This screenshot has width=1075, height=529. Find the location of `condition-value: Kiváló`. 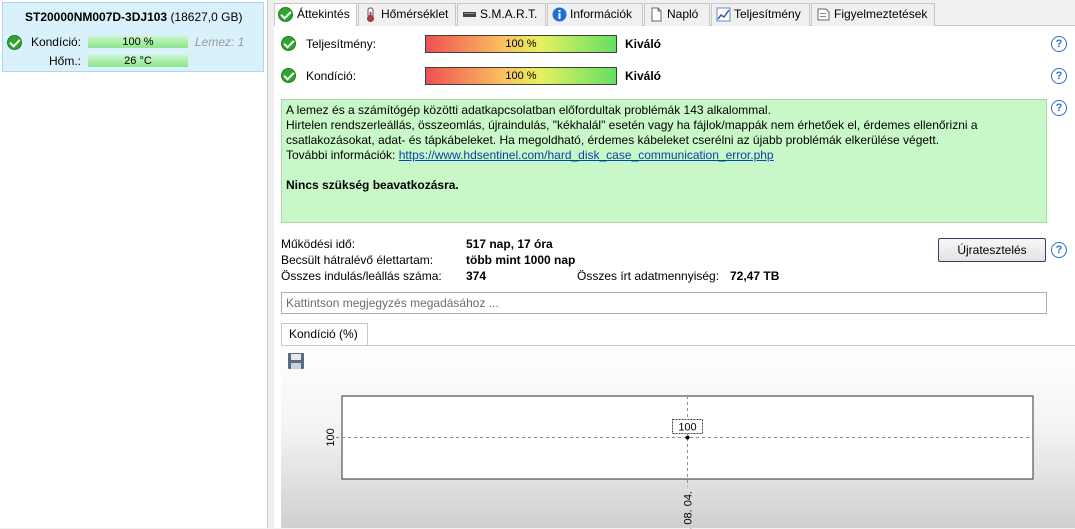

condition-value: Kiváló is located at coordinates (643, 76).